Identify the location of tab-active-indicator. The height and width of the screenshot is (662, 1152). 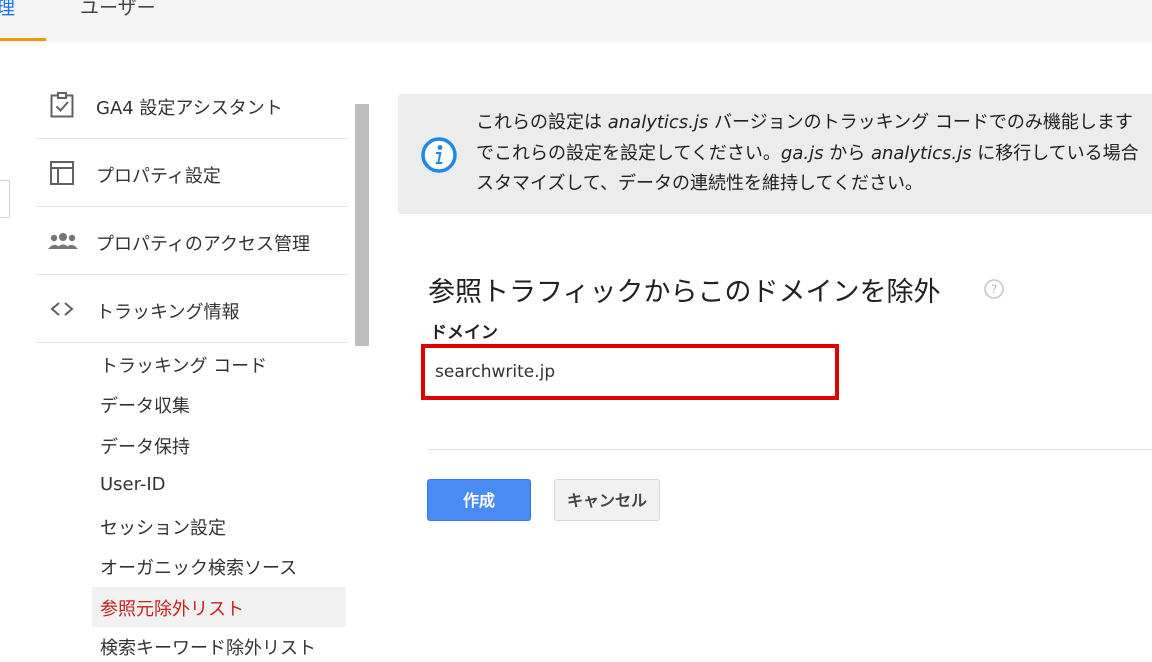
(23, 39).